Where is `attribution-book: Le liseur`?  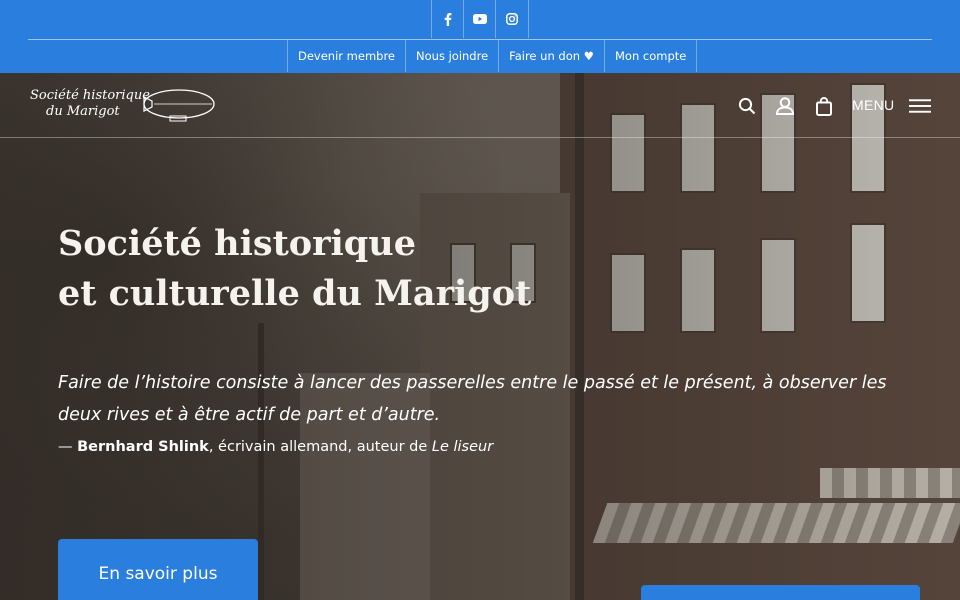 attribution-book: Le liseur is located at coordinates (462, 447).